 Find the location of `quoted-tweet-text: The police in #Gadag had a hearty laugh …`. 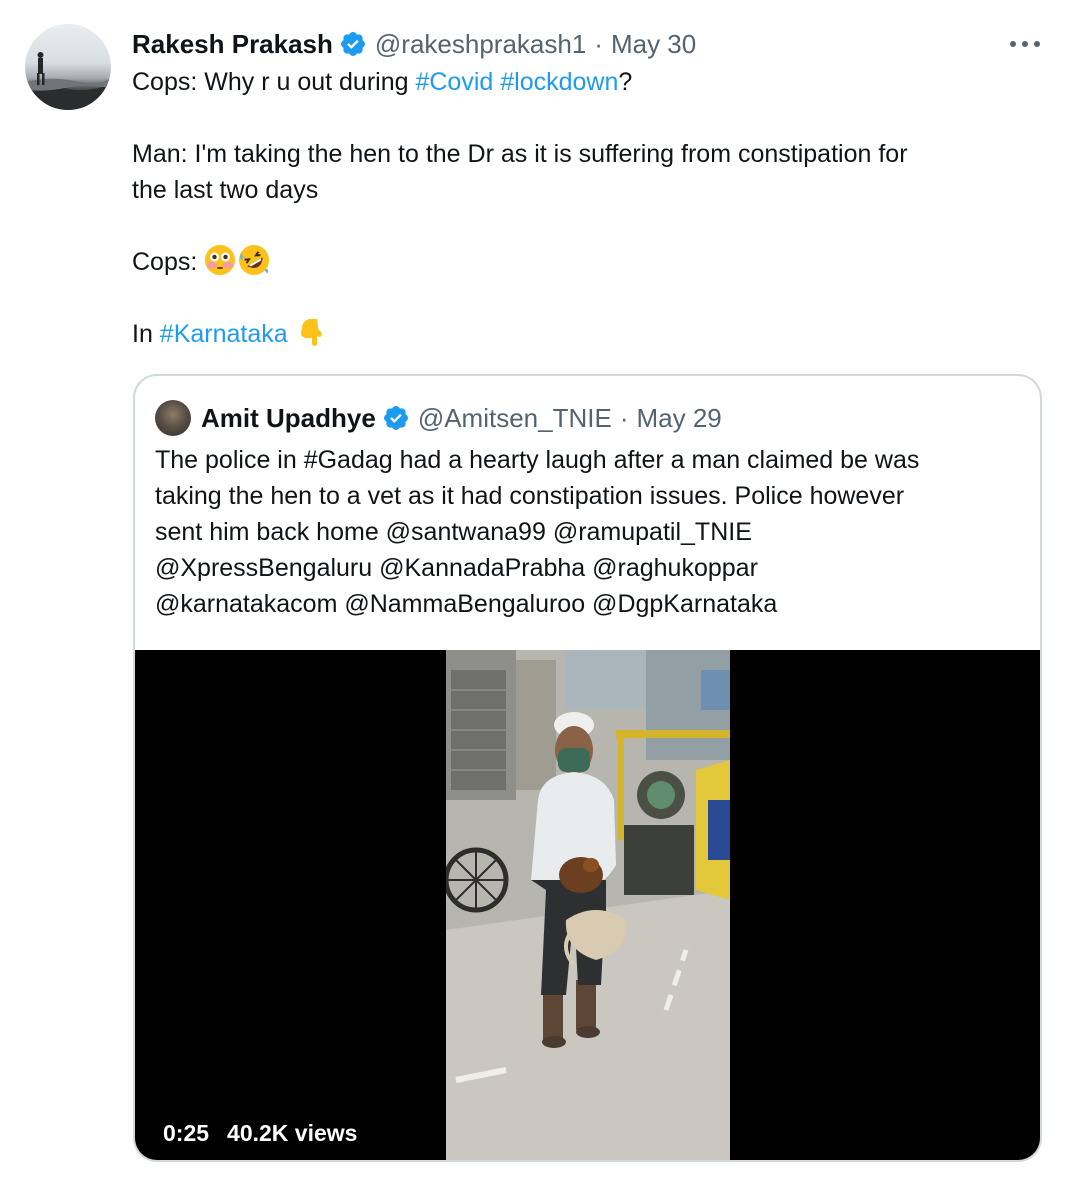

quoted-tweet-text: The police in #Gadag had a hearty laugh … is located at coordinates (590, 532).